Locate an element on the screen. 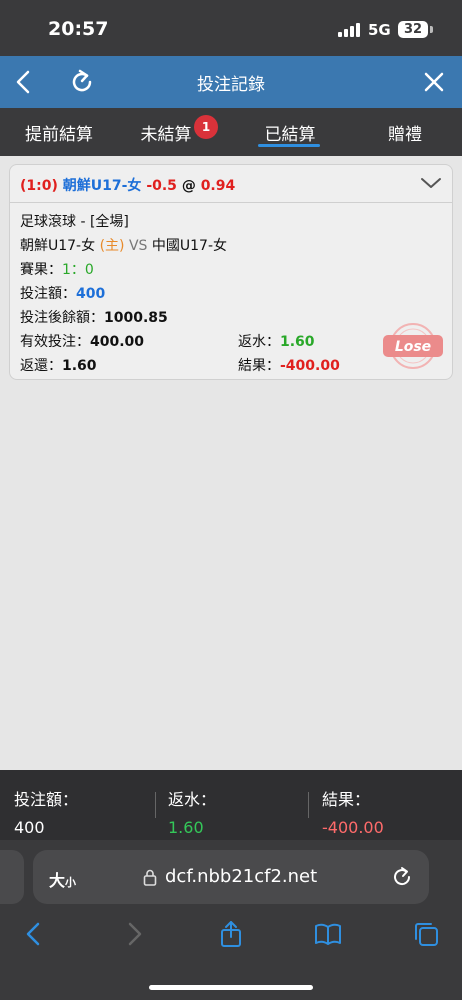 Image resolution: width=462 pixels, height=1000 pixels. previous-tab-pill is located at coordinates (12, 877).